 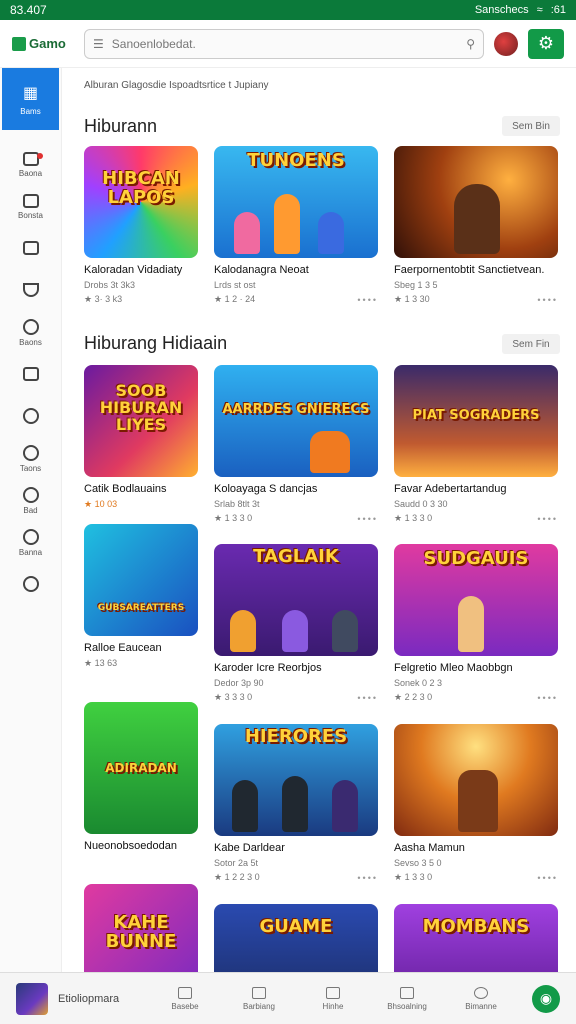 I want to click on sidebar-item-library: Bonsta, so click(x=30, y=207).